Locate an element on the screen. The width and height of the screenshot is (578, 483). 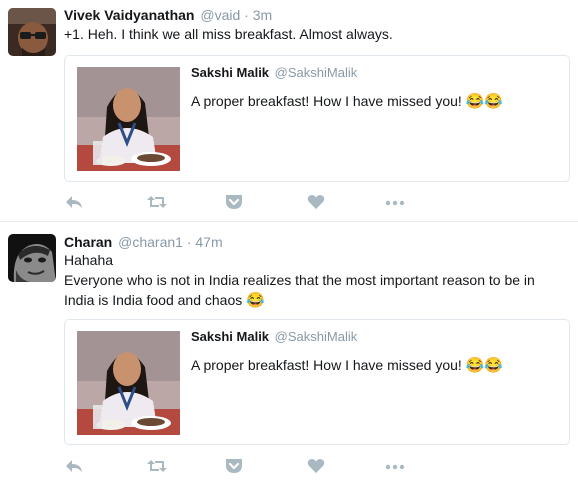
timestamp: 47m is located at coordinates (208, 242).